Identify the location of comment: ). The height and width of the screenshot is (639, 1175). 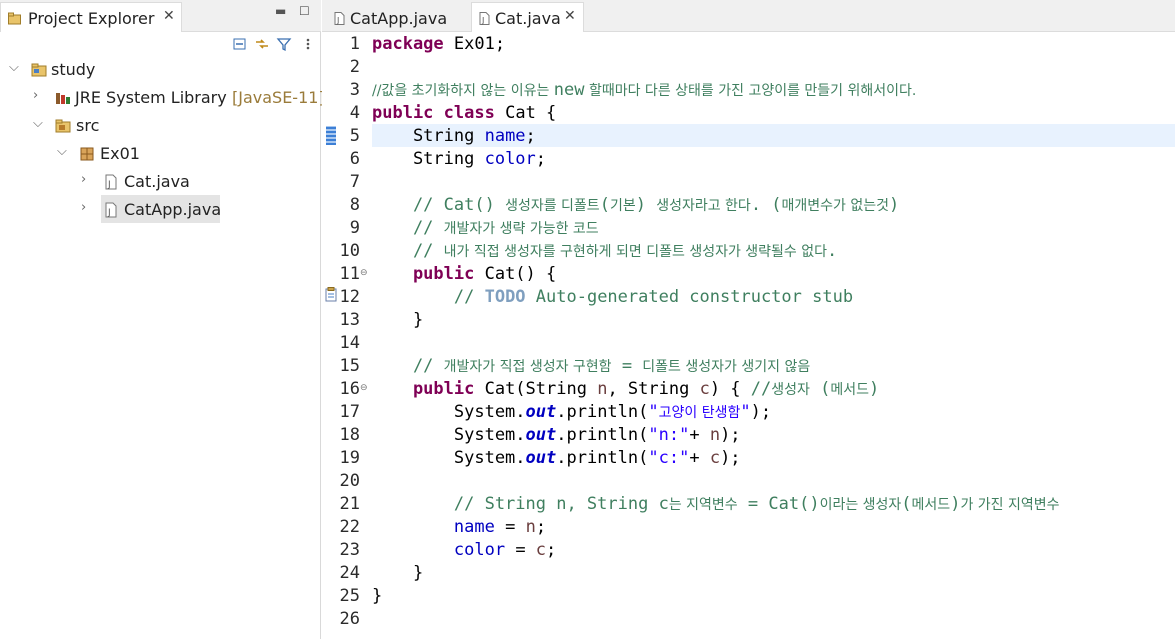
(955, 504).